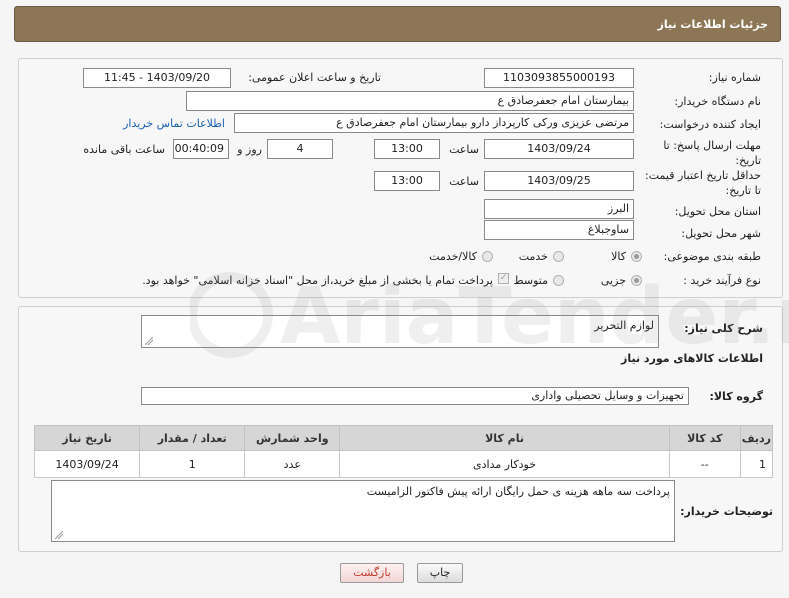 Image resolution: width=789 pixels, height=598 pixels. I want to click on cell-goods-code: --, so click(704, 464).